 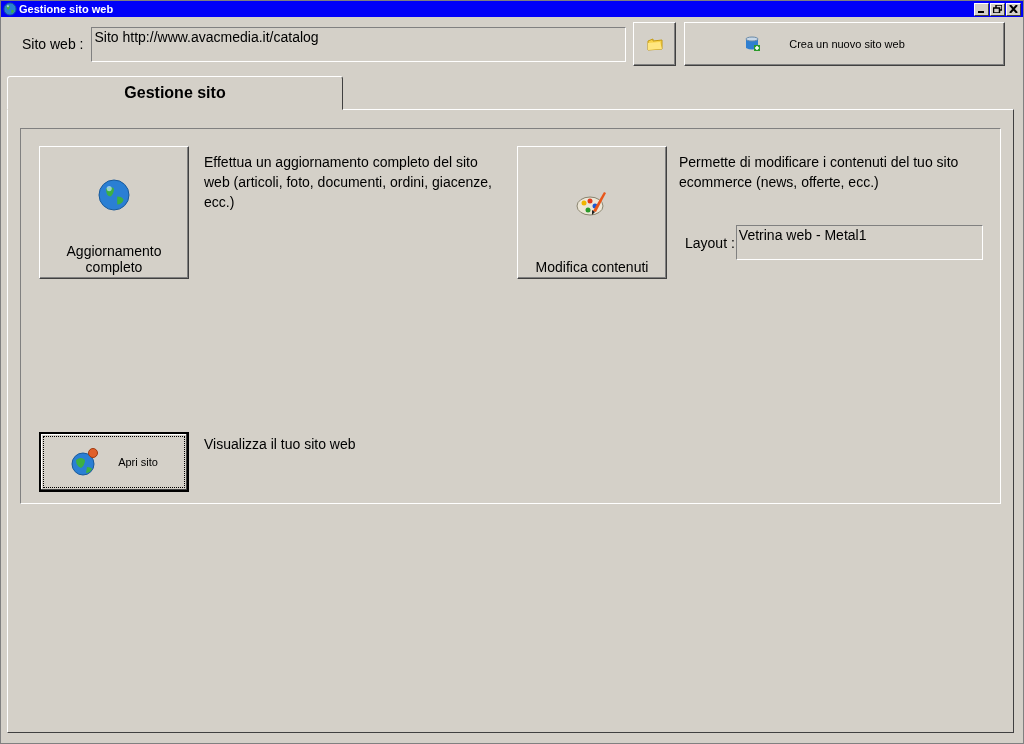 What do you see at coordinates (175, 93) in the screenshot?
I see `tab: Gestione sito` at bounding box center [175, 93].